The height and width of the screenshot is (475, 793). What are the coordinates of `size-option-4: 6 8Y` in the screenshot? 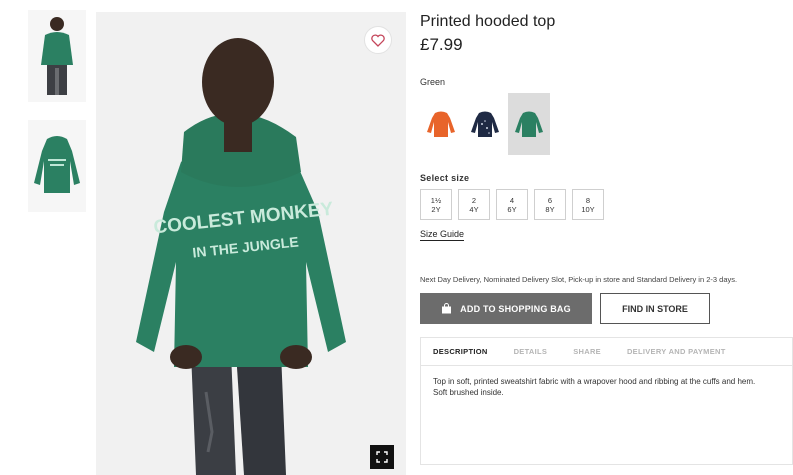 It's located at (550, 204).